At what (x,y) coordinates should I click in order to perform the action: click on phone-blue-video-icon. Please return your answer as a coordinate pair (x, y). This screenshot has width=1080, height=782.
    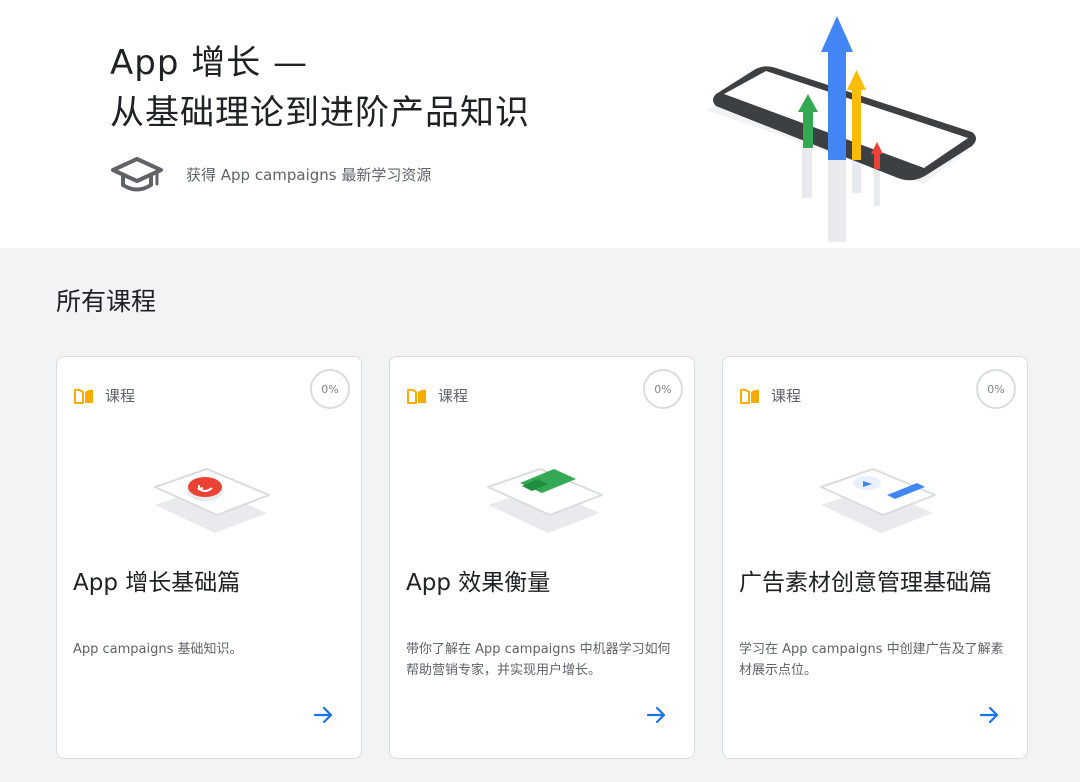
    Looking at the image, I should click on (878, 500).